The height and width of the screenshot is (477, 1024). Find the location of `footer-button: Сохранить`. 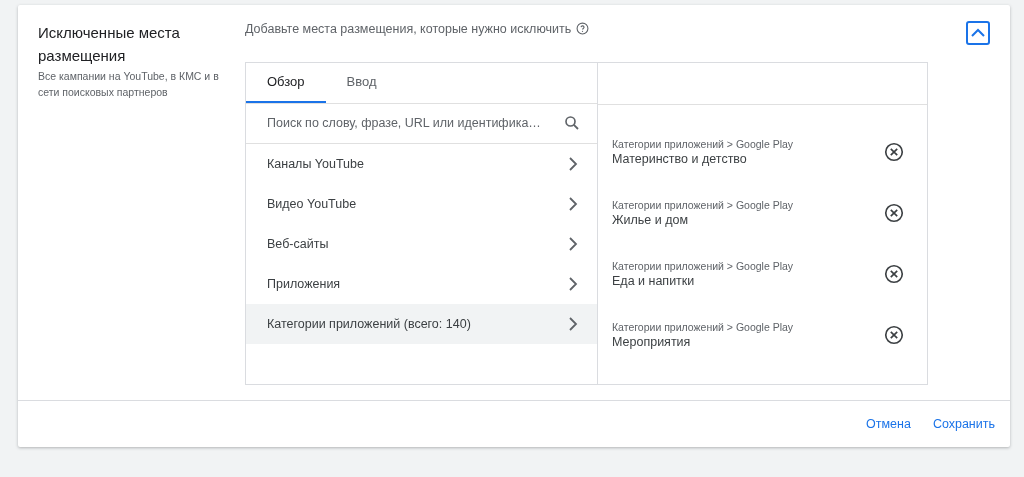

footer-button: Сохранить is located at coordinates (963, 424).